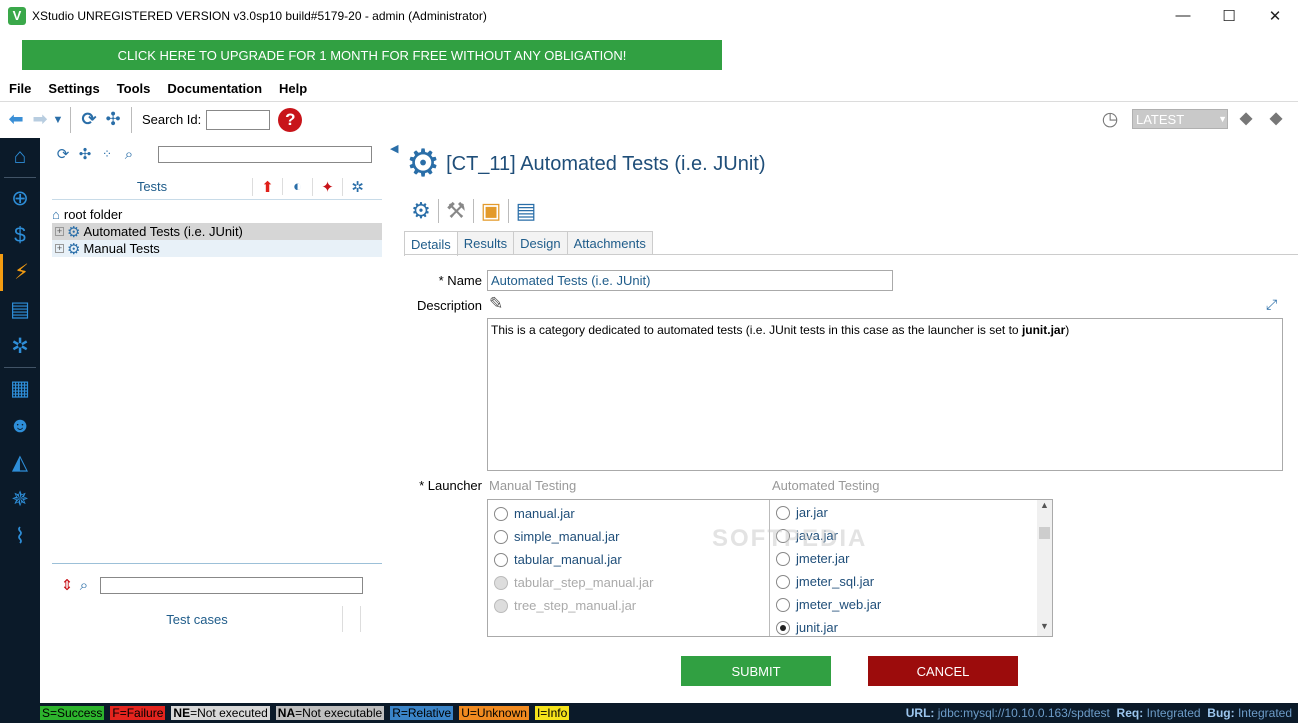 This screenshot has height=723, width=1298. Describe the element at coordinates (567, 536) in the screenshot. I see `launcher-label: simple_manual.jar` at that location.